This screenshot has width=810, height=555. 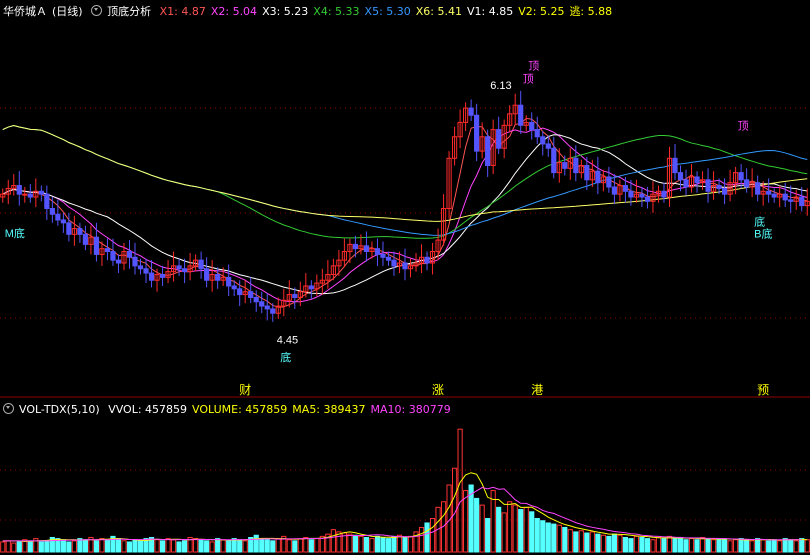 What do you see at coordinates (763, 390) in the screenshot?
I see `event-marker-3: 预` at bounding box center [763, 390].